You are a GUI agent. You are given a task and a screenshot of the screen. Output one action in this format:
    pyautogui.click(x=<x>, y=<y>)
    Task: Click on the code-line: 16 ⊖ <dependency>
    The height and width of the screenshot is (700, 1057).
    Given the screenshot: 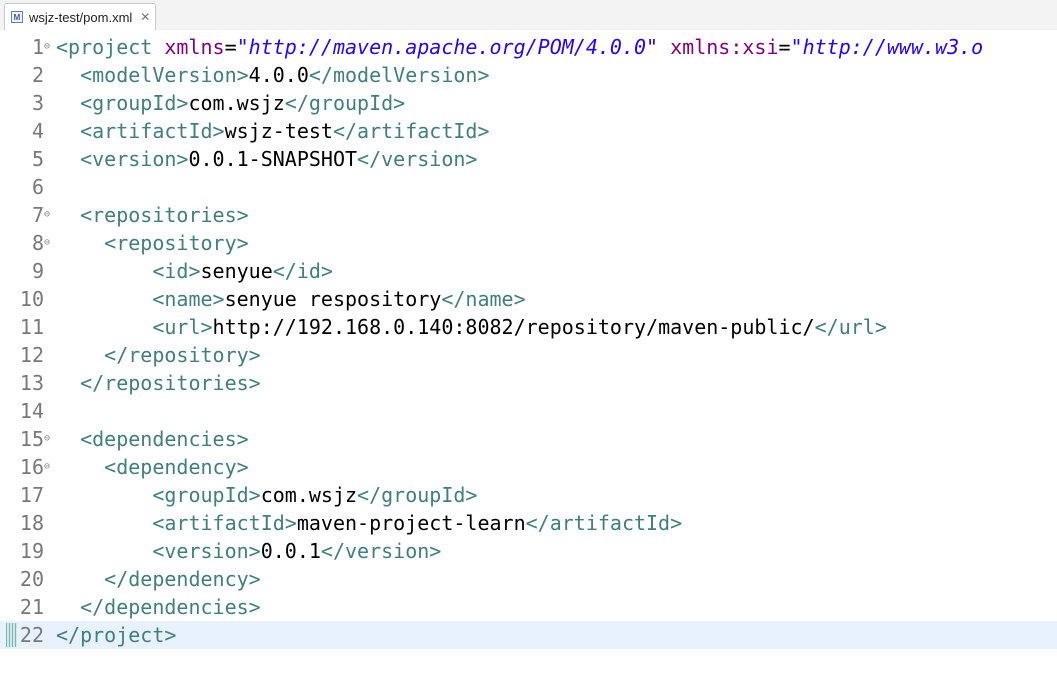 What is the action you would take?
    pyautogui.click(x=528, y=467)
    